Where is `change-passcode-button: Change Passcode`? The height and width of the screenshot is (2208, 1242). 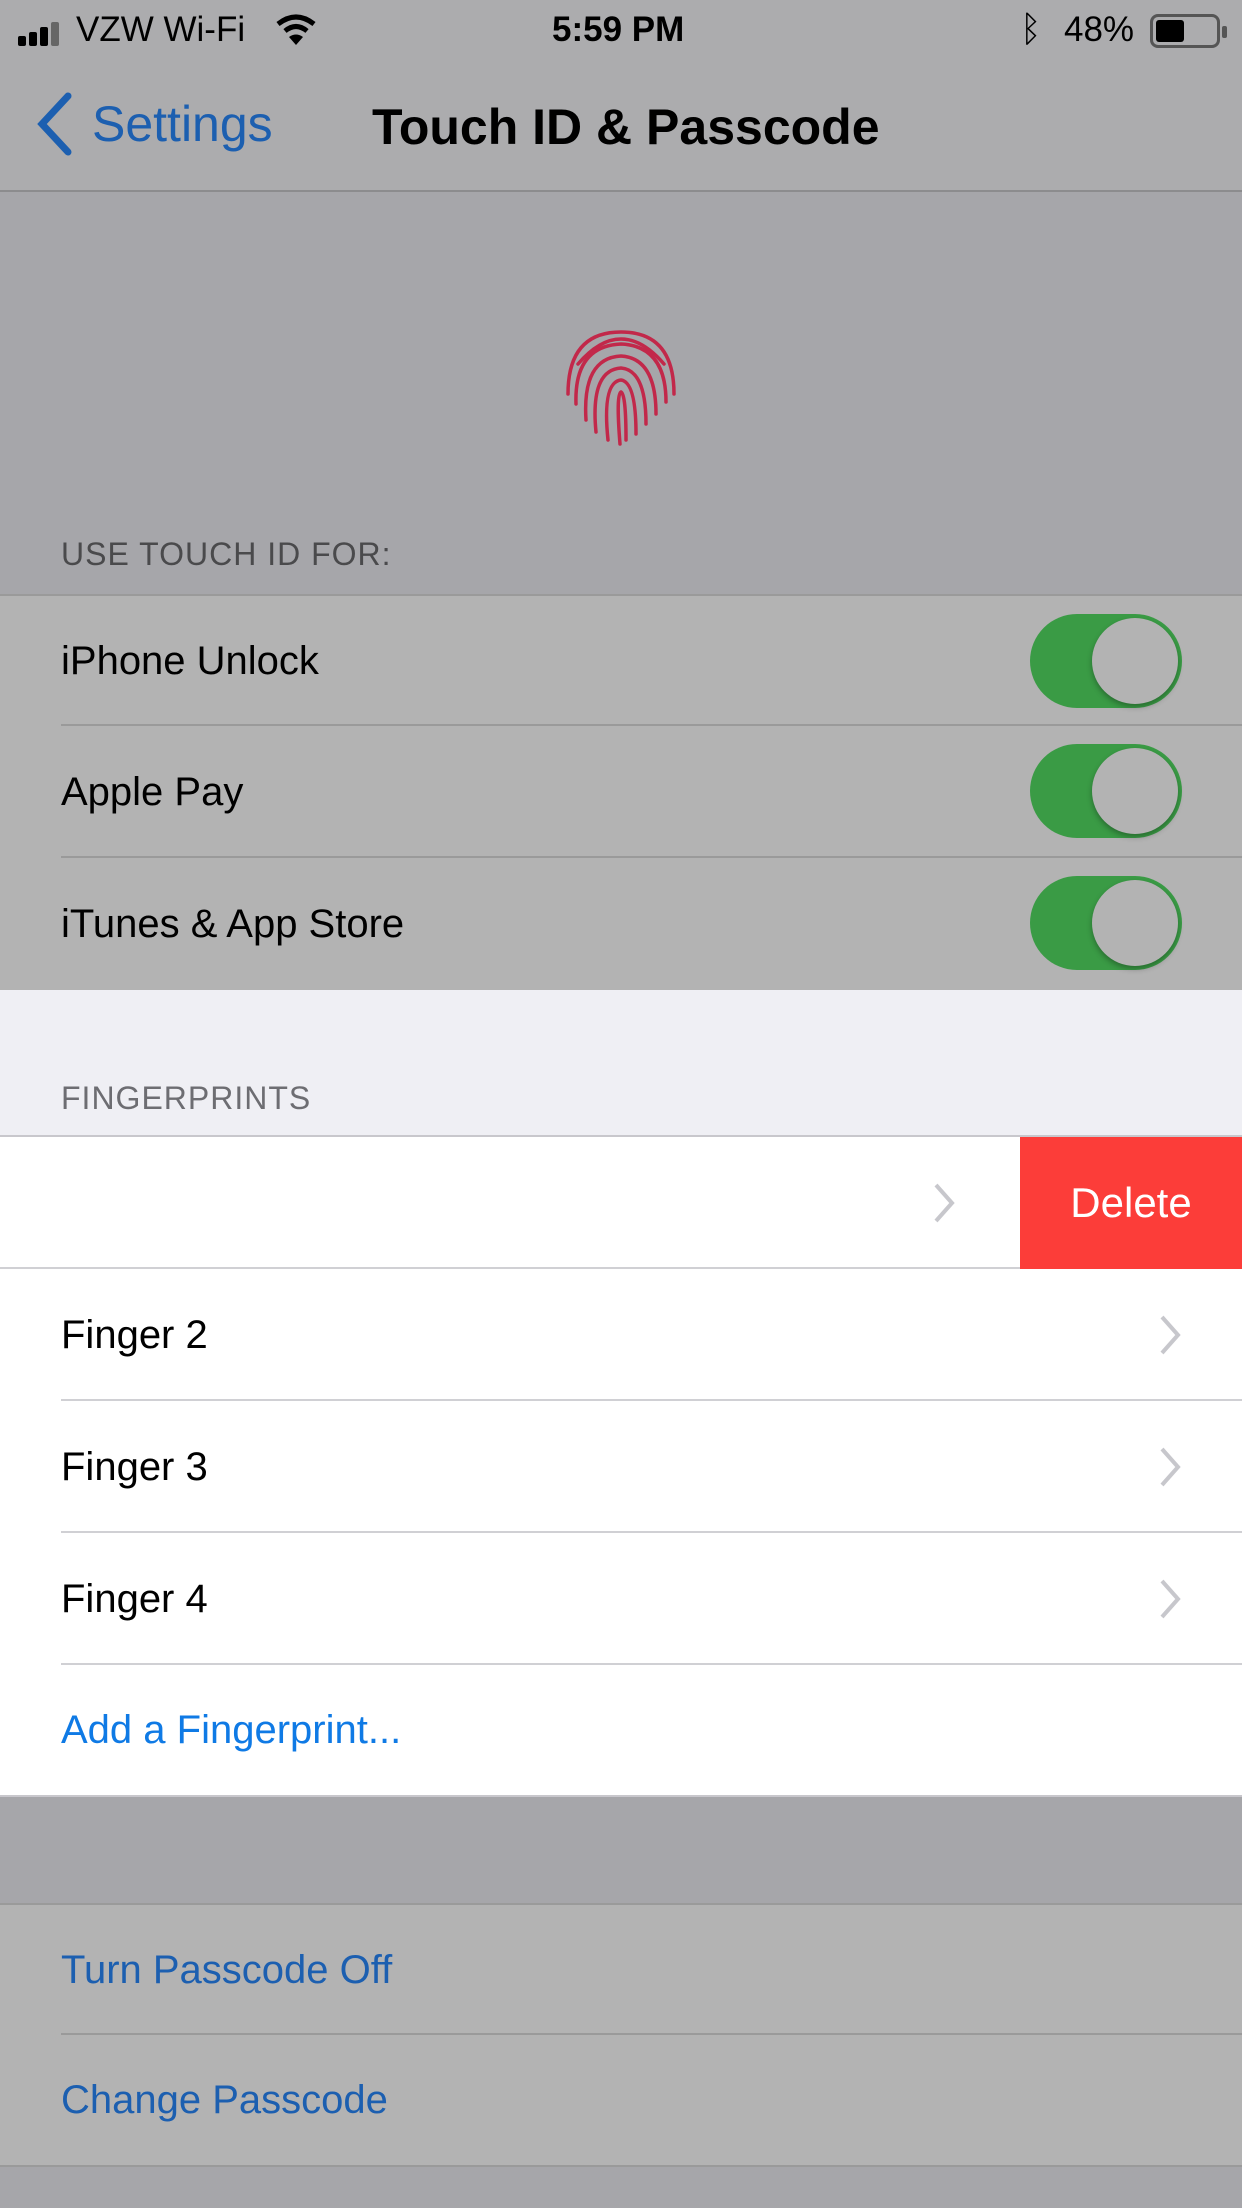
change-passcode-button: Change Passcode is located at coordinates (621, 2101).